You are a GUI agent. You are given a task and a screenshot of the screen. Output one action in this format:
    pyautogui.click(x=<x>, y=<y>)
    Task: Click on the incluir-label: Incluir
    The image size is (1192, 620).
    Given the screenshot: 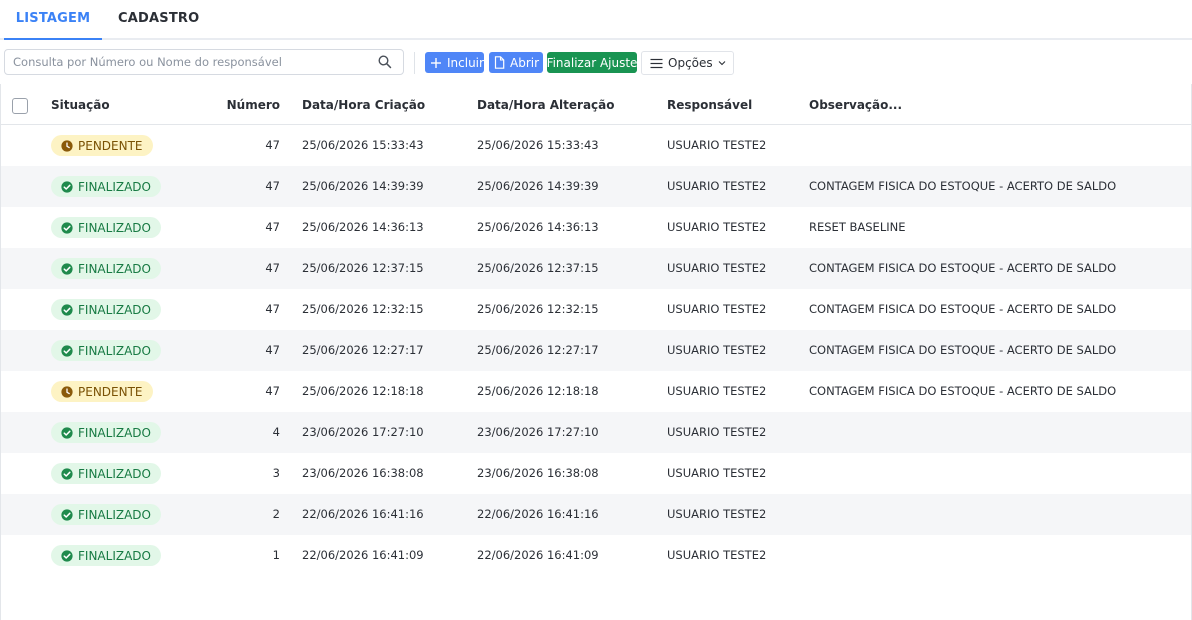 What is the action you would take?
    pyautogui.click(x=465, y=62)
    